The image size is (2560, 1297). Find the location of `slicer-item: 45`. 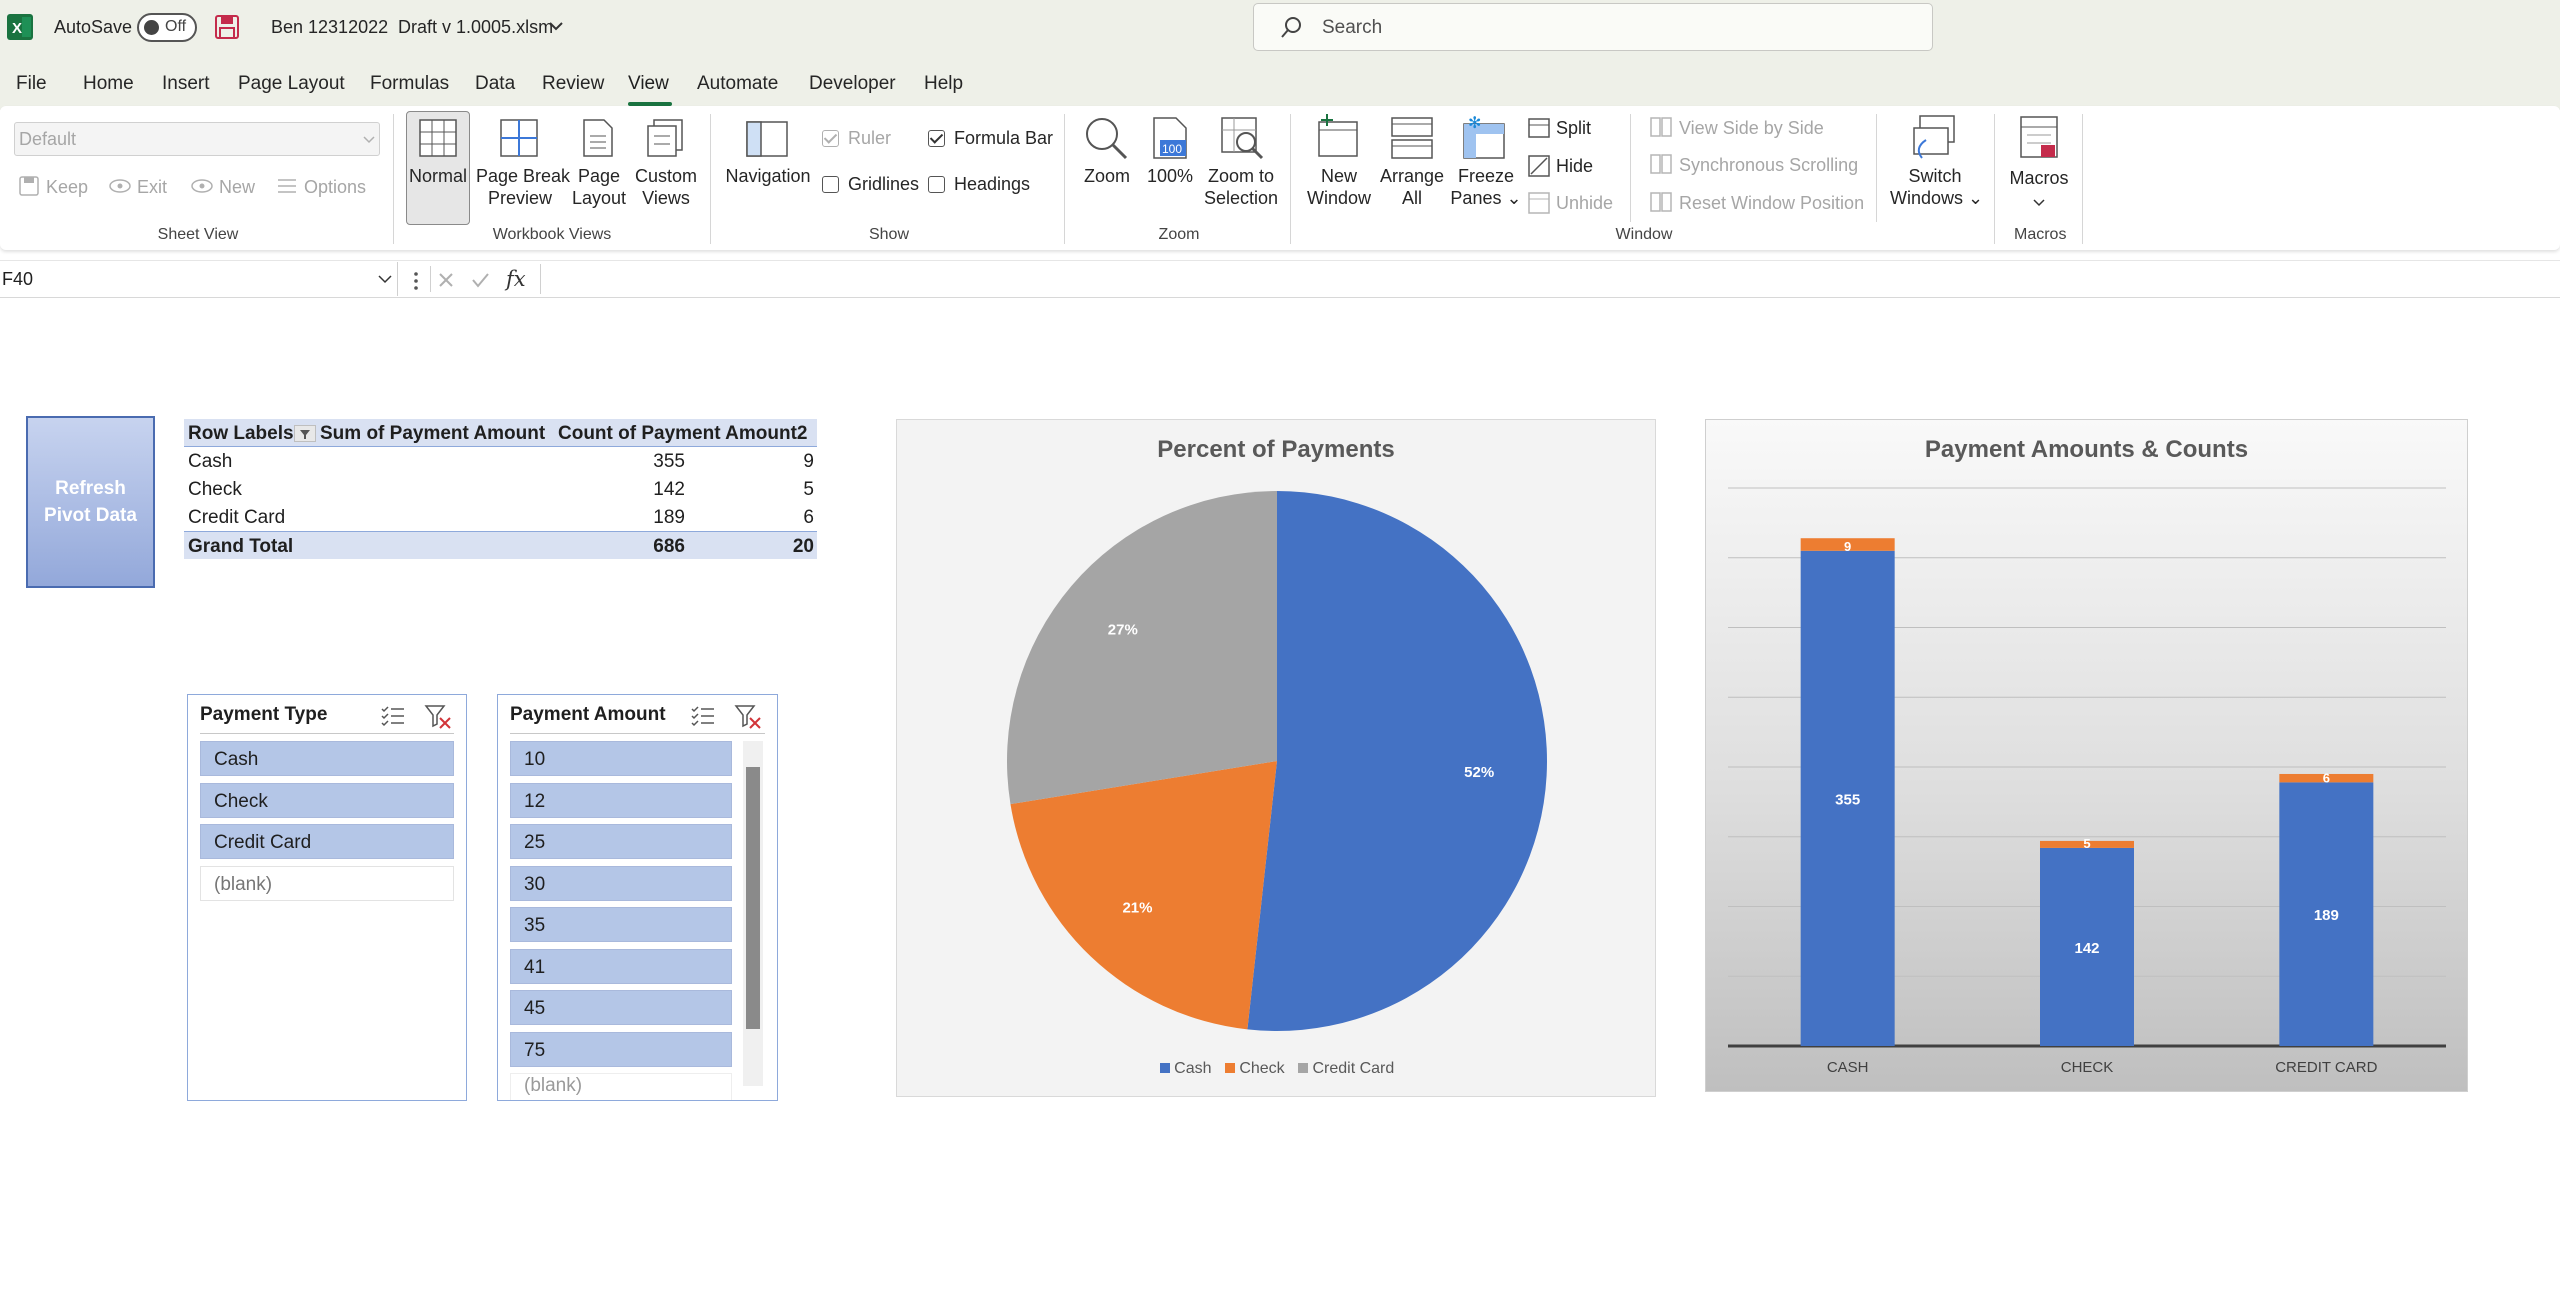

slicer-item: 45 is located at coordinates (621, 1007).